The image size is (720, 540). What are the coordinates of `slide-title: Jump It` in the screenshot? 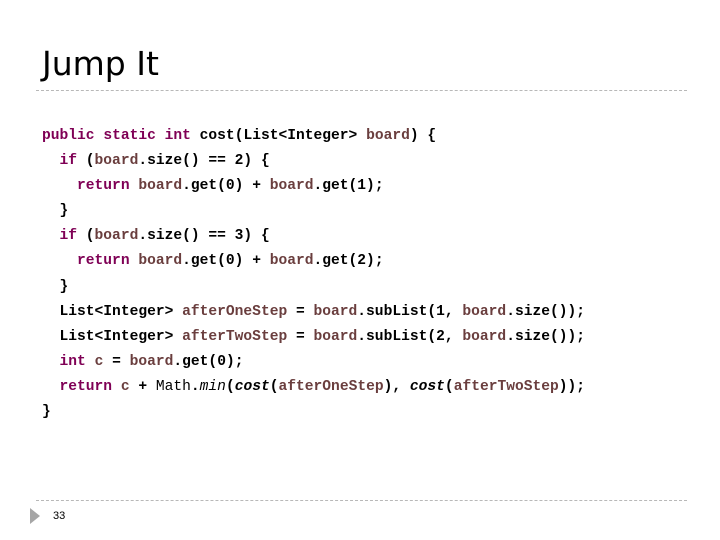 It's located at (100, 63).